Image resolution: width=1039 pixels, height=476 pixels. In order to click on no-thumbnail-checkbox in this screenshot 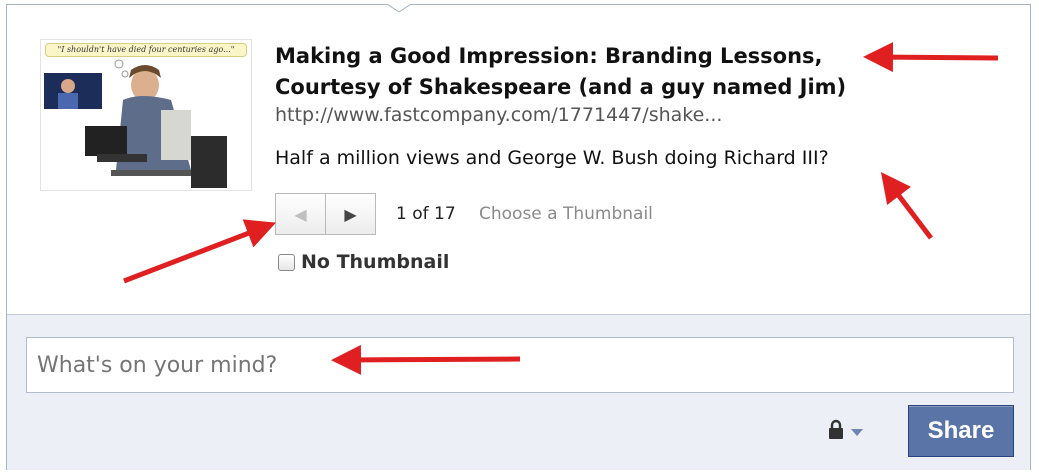, I will do `click(286, 262)`.